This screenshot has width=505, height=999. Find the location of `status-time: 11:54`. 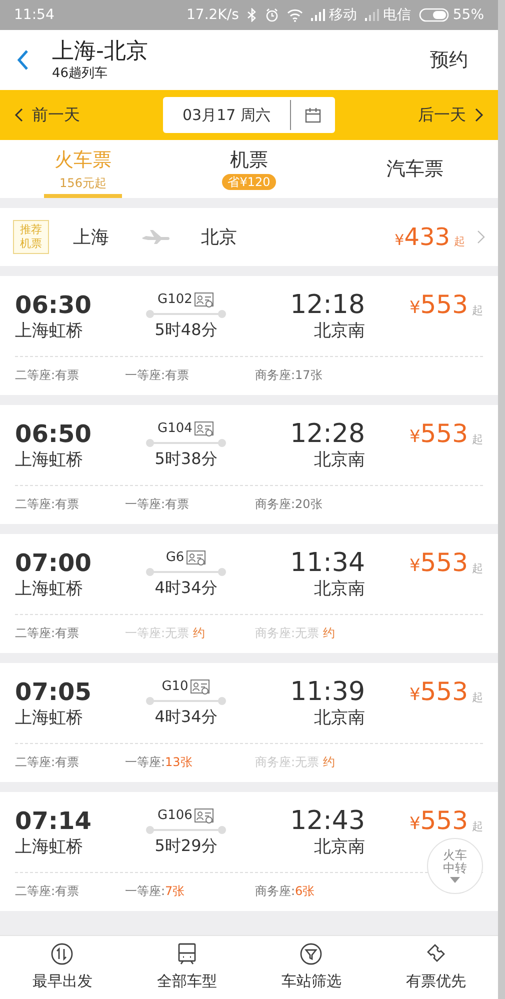

status-time: 11:54 is located at coordinates (34, 15).